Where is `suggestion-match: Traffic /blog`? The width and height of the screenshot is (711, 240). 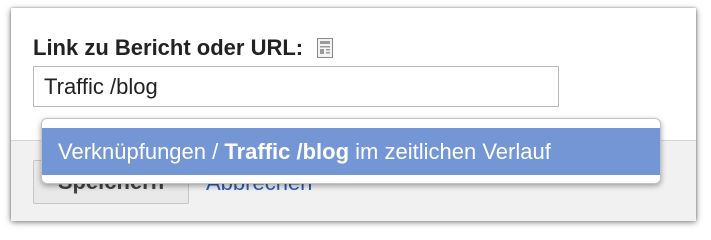 suggestion-match: Traffic /blog is located at coordinates (287, 151).